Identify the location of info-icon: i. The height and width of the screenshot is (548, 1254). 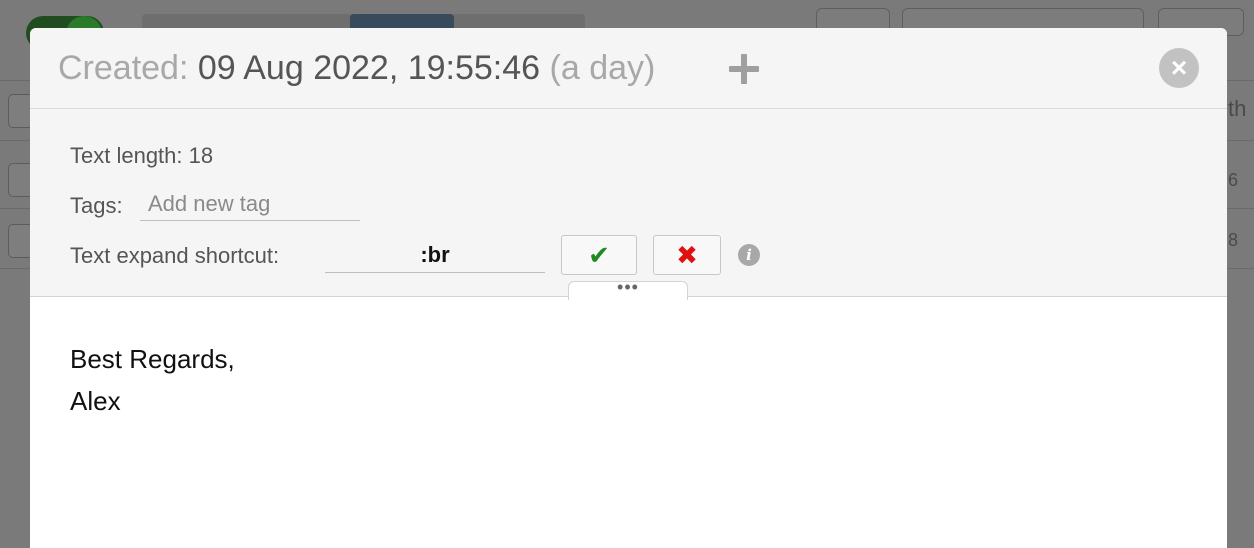
(749, 255).